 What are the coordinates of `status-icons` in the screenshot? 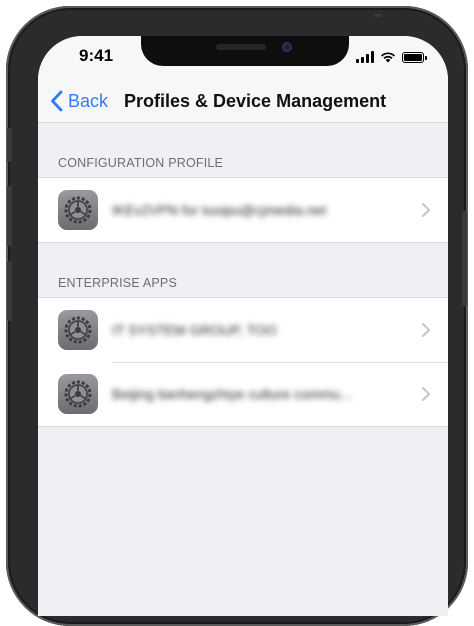 It's located at (391, 56).